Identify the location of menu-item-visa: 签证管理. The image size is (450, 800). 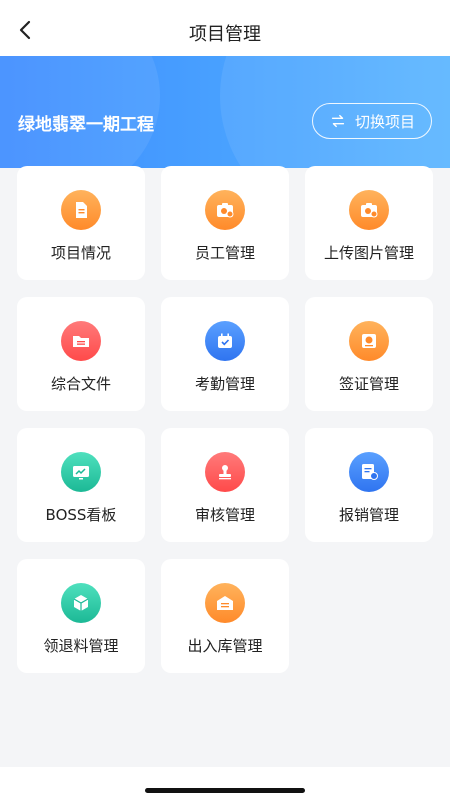
(369, 354).